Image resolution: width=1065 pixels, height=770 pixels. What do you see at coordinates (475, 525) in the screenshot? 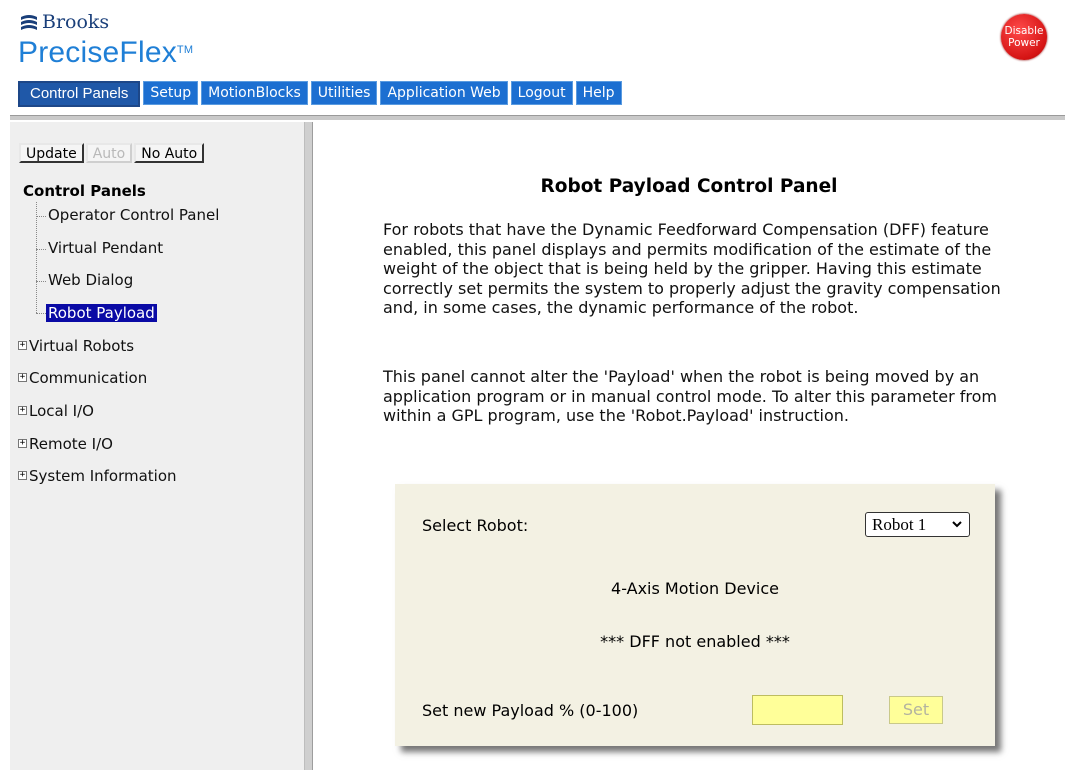
I see `select-robot-label: Select Robot:` at bounding box center [475, 525].